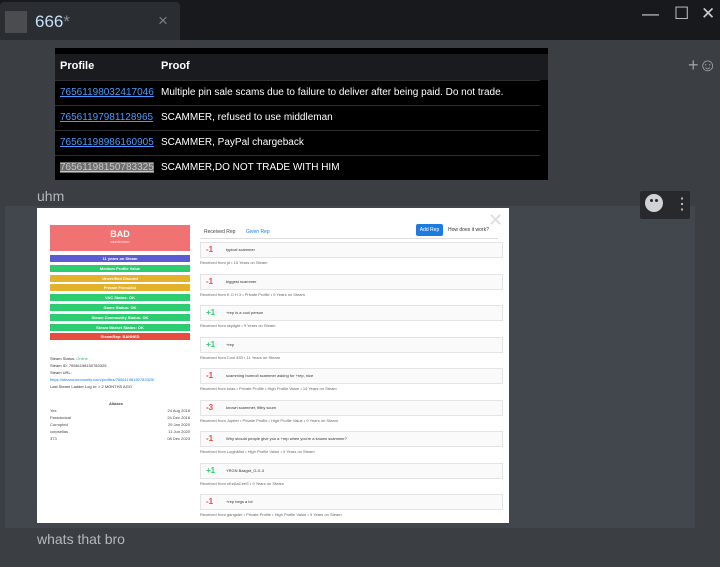 The width and height of the screenshot is (720, 567). Describe the element at coordinates (53, 438) in the screenshot. I see `alias-name: 373` at that location.